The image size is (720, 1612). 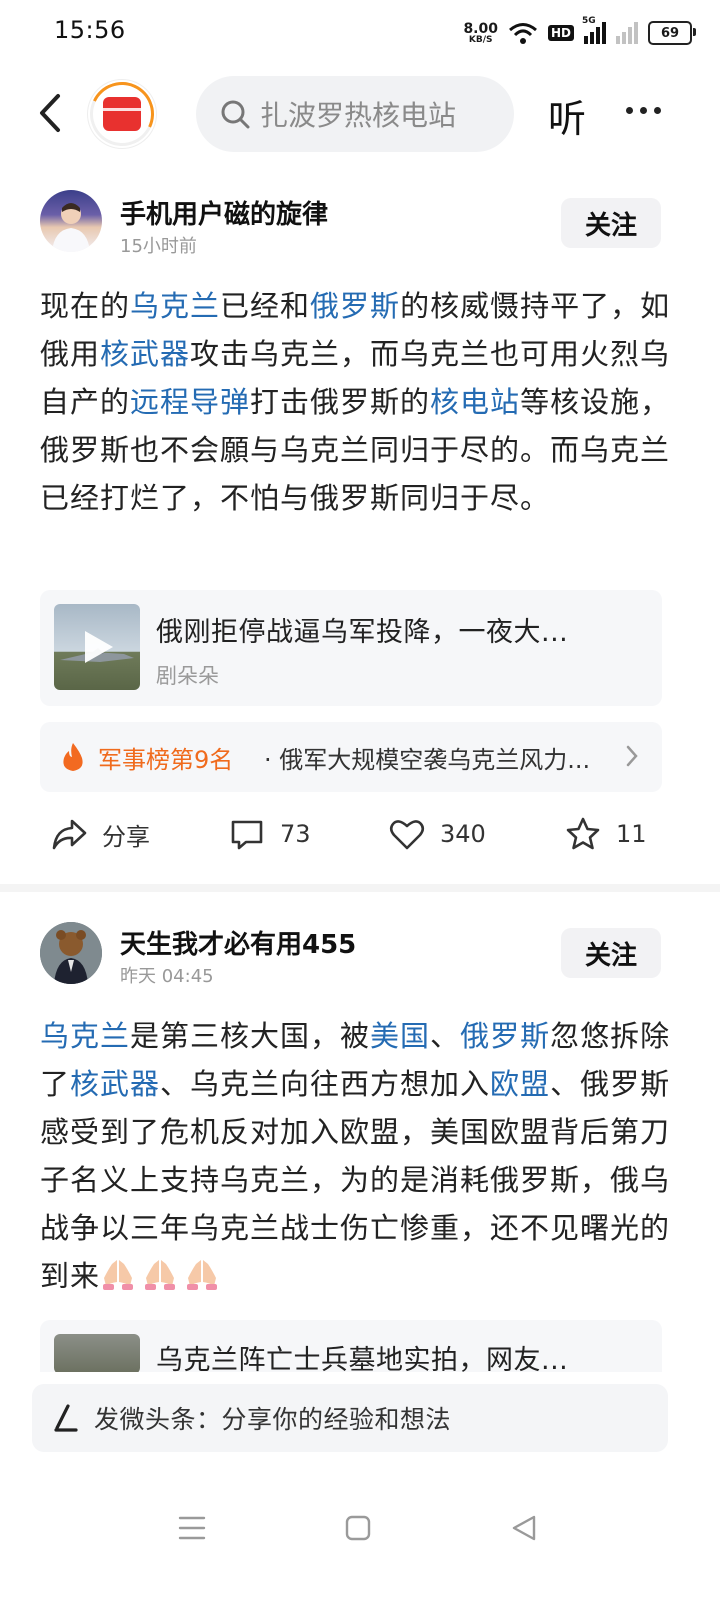 What do you see at coordinates (400, 1036) in the screenshot?
I see `keyword-link: 美国` at bounding box center [400, 1036].